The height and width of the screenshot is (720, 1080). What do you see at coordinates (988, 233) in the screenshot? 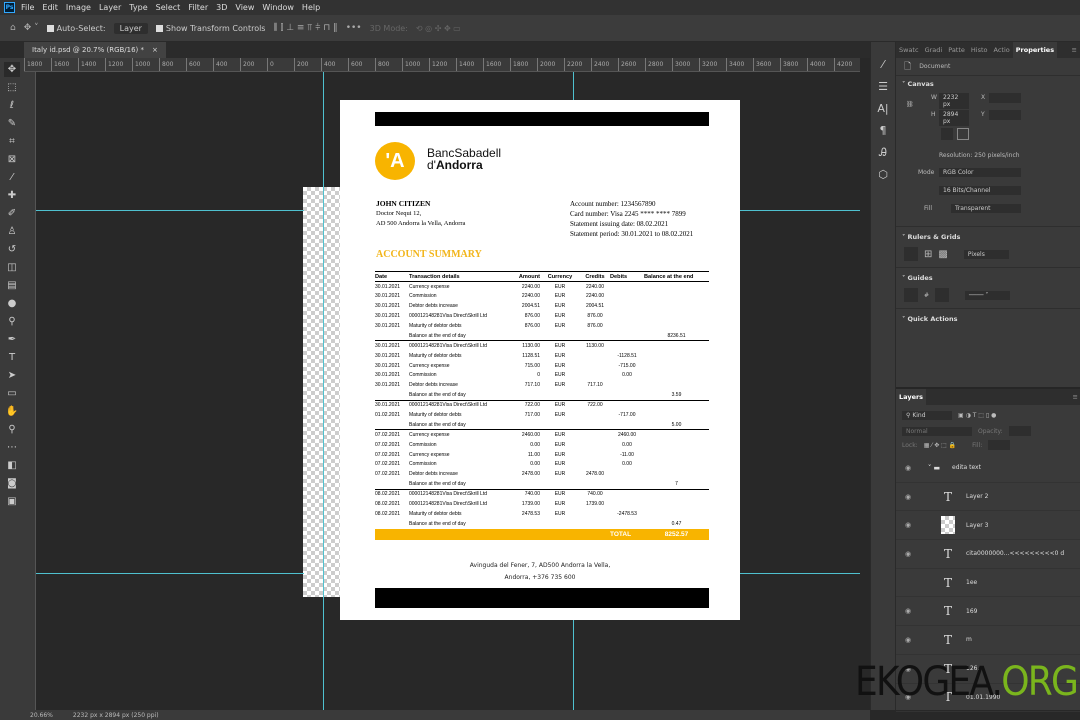
I see `rulers-grids-header: ˅ Rulers & Grids` at bounding box center [988, 233].